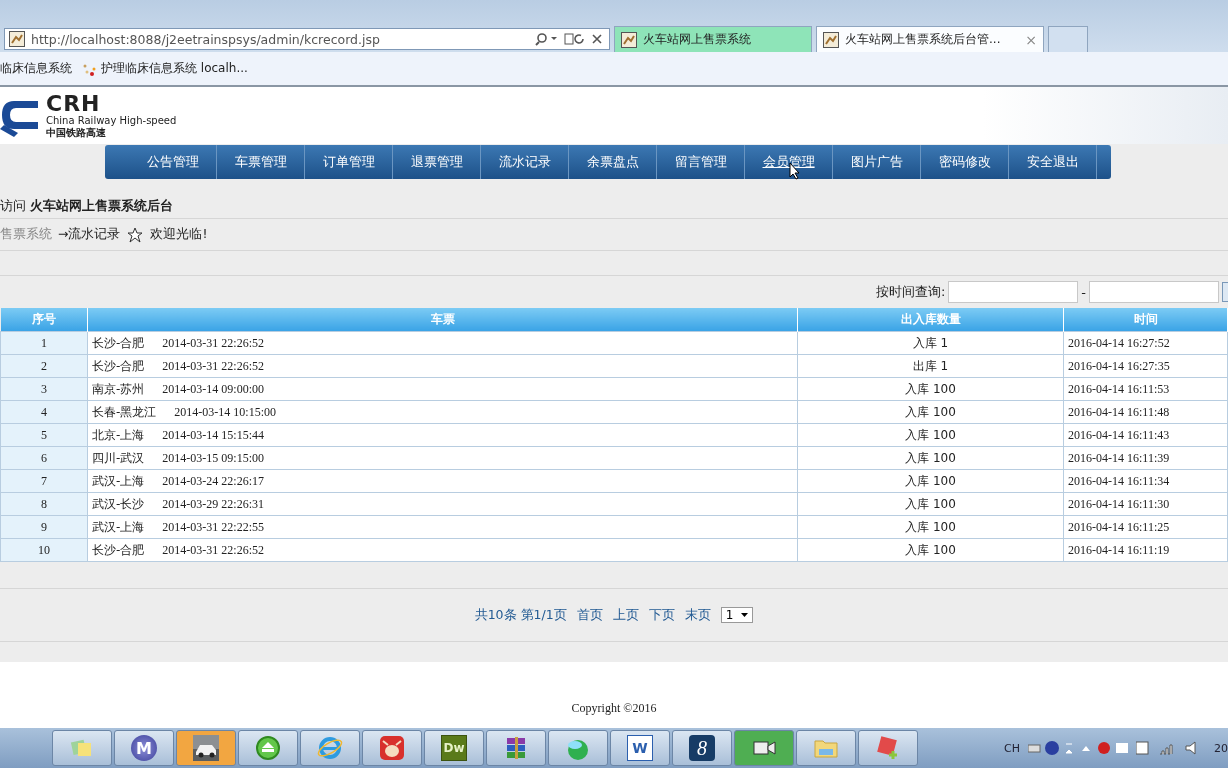 The height and width of the screenshot is (768, 1228). I want to click on table-cell: 10, so click(44, 550).